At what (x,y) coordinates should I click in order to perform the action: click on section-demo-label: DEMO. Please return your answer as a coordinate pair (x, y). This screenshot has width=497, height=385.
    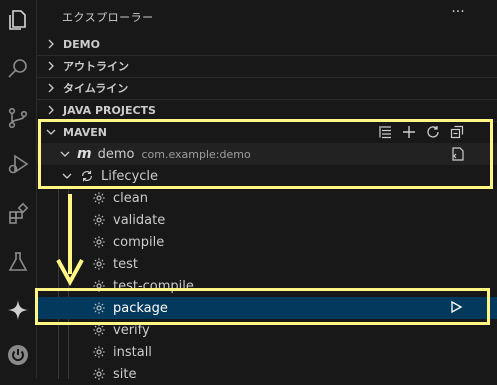
    Looking at the image, I should click on (81, 44).